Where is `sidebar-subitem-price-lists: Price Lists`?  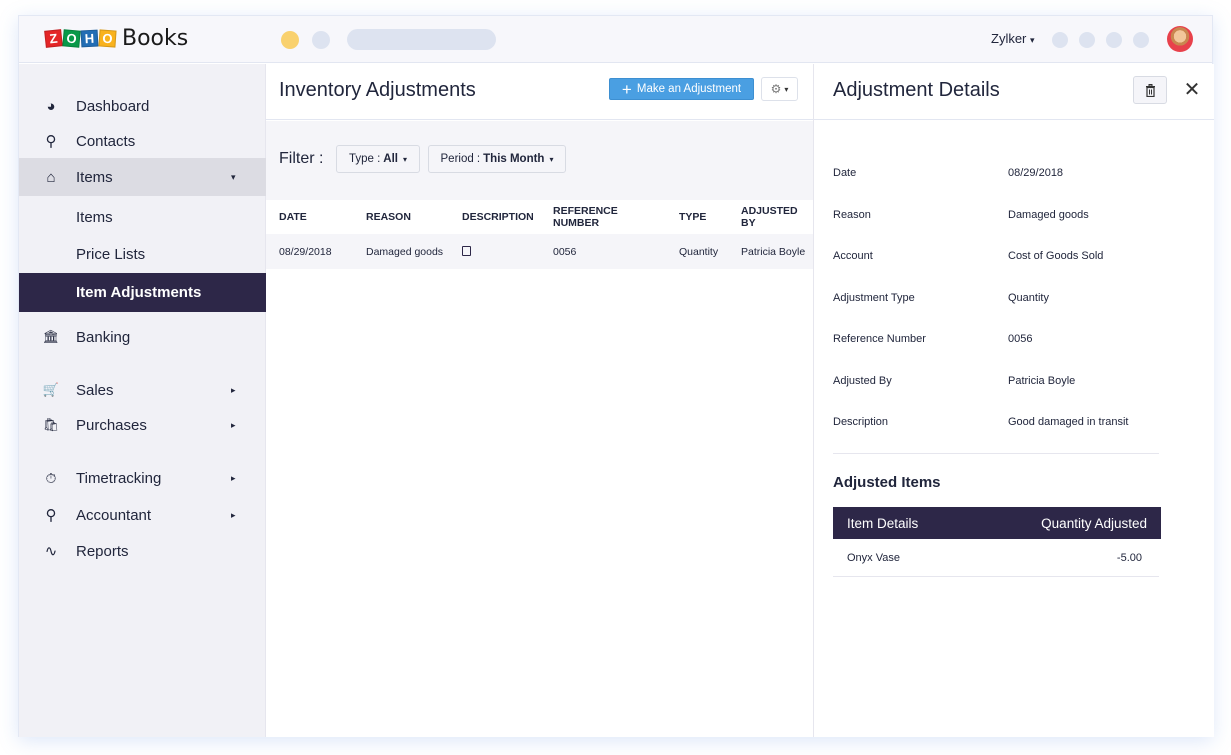 sidebar-subitem-price-lists: Price Lists is located at coordinates (142, 254).